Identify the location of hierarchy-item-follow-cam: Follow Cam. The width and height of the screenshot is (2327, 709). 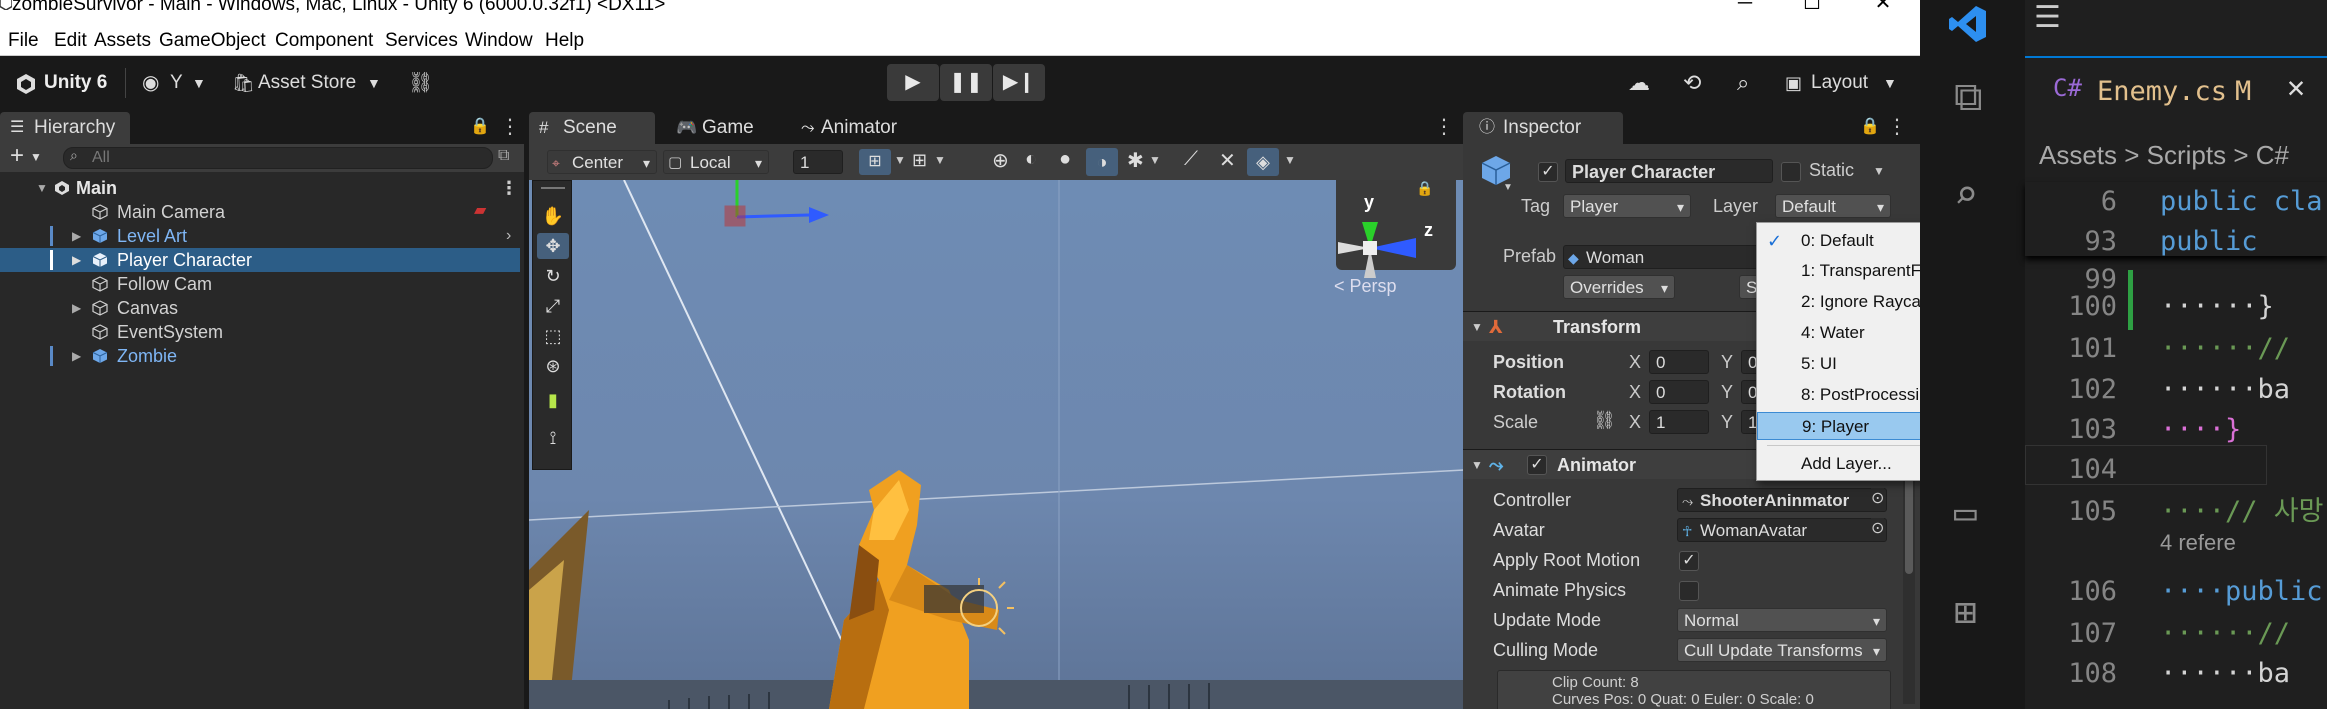
(260, 284).